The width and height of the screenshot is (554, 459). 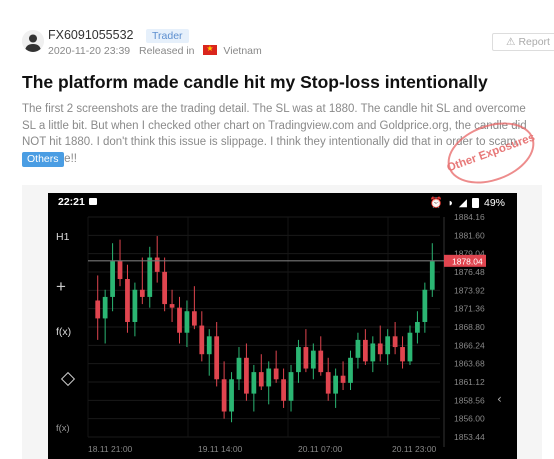 I want to click on drawing-tool-icon, so click(x=68, y=379).